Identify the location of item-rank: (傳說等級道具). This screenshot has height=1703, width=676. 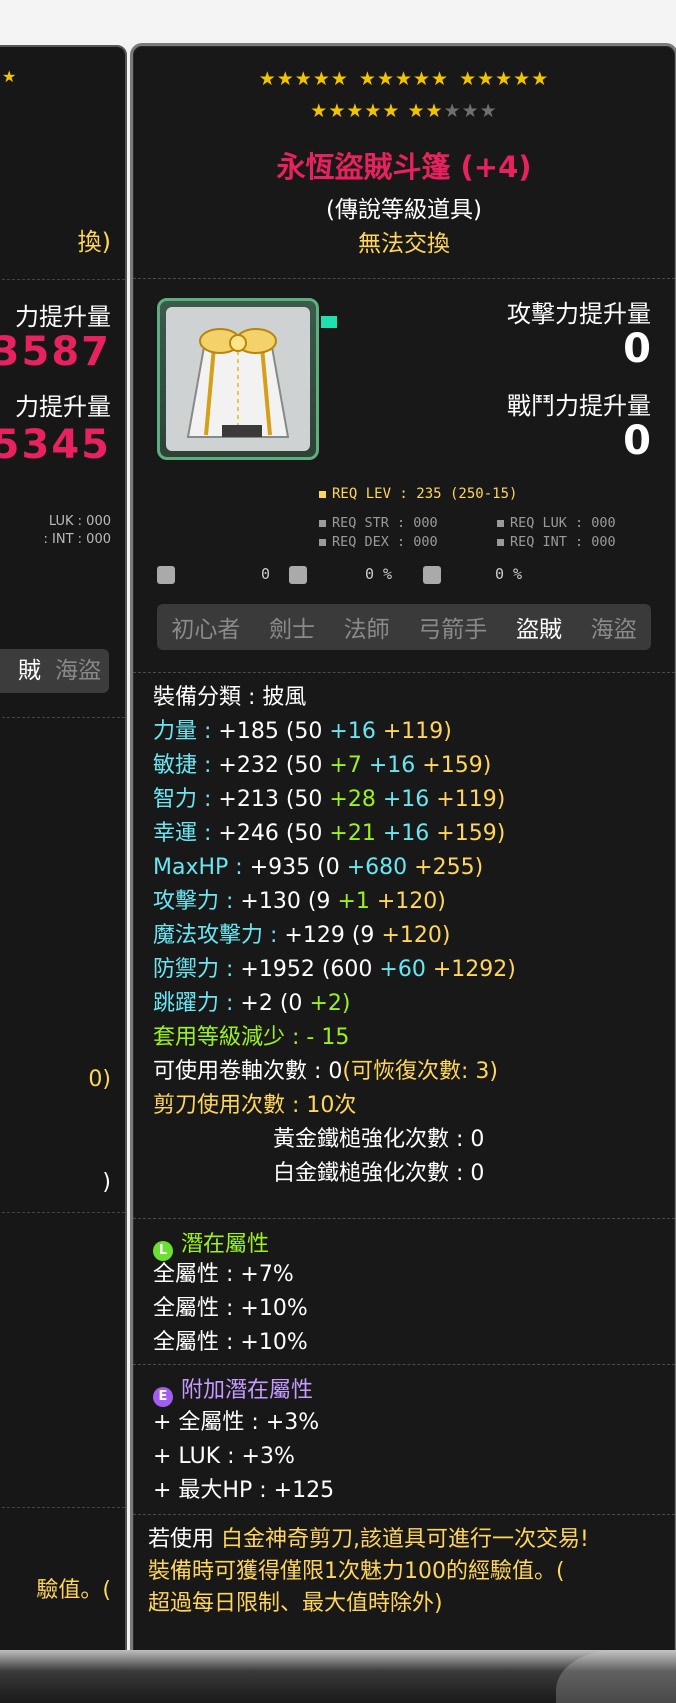
(404, 210).